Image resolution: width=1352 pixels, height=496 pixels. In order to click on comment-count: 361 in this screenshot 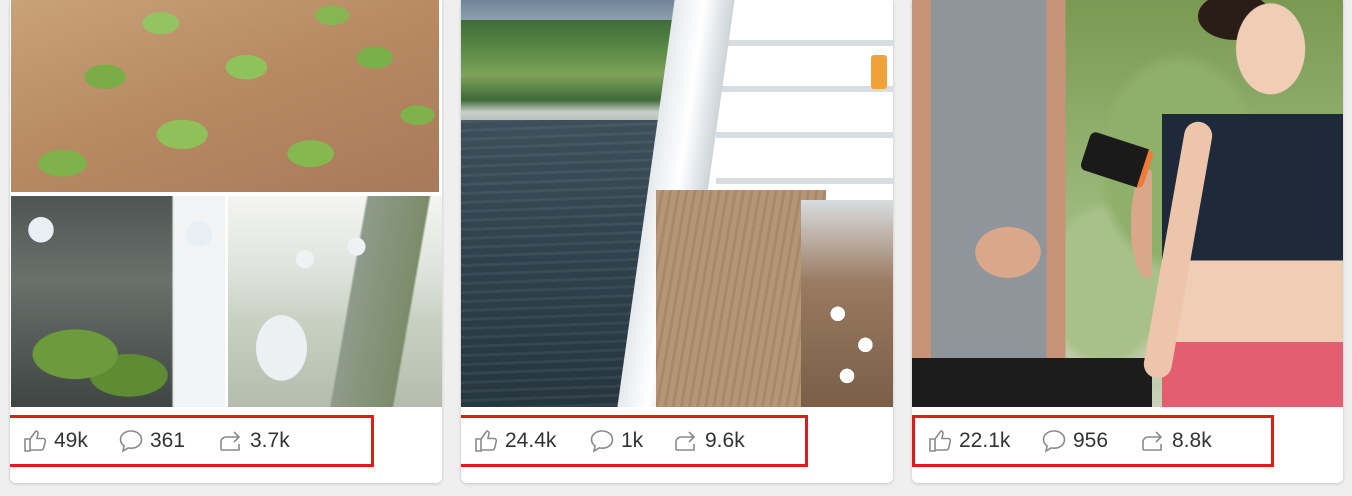, I will do `click(168, 440)`.